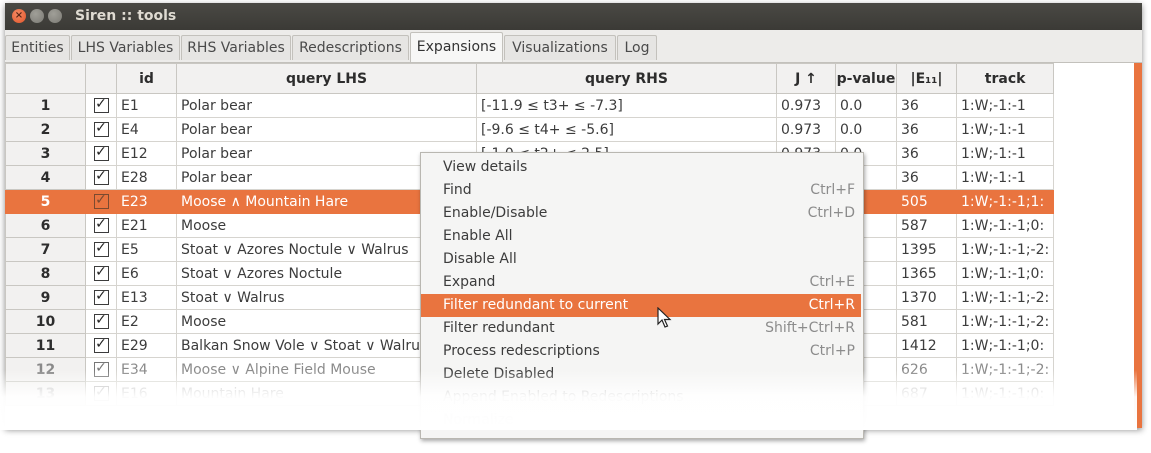 The image size is (1151, 453). Describe the element at coordinates (45, 177) in the screenshot. I see `row-number: 4` at that location.